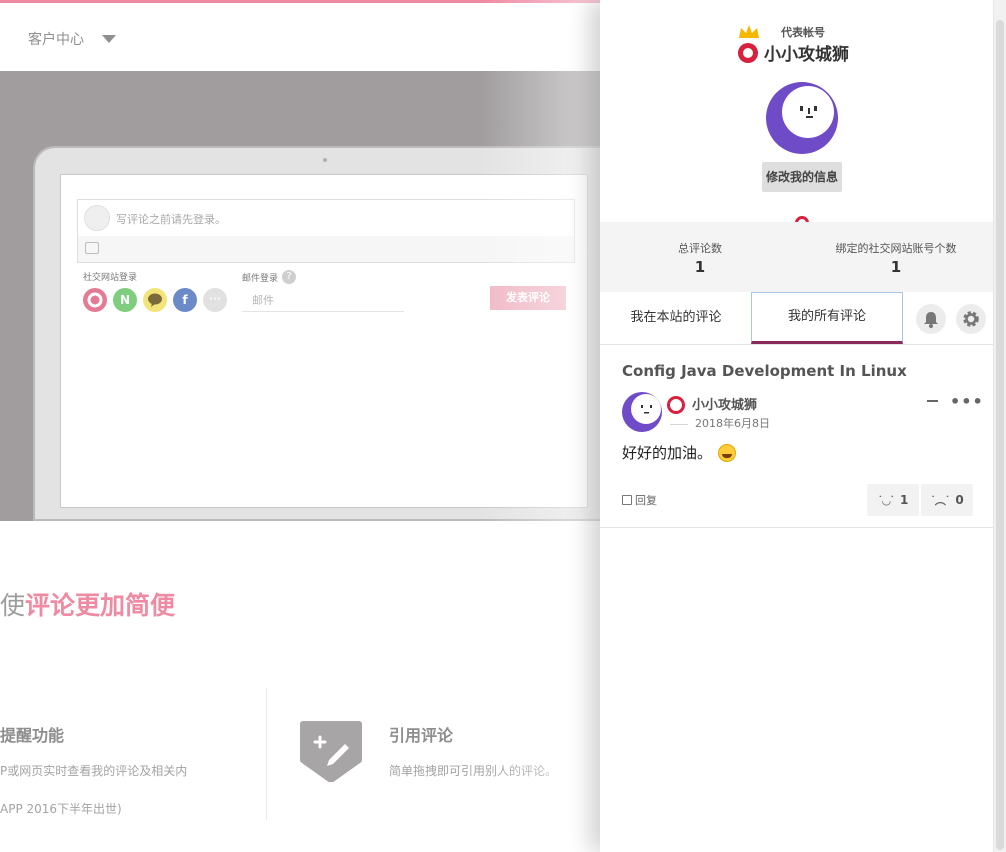 This screenshot has width=1006, height=852. Describe the element at coordinates (300, 37) in the screenshot. I see `site-header: 客户中心` at that location.